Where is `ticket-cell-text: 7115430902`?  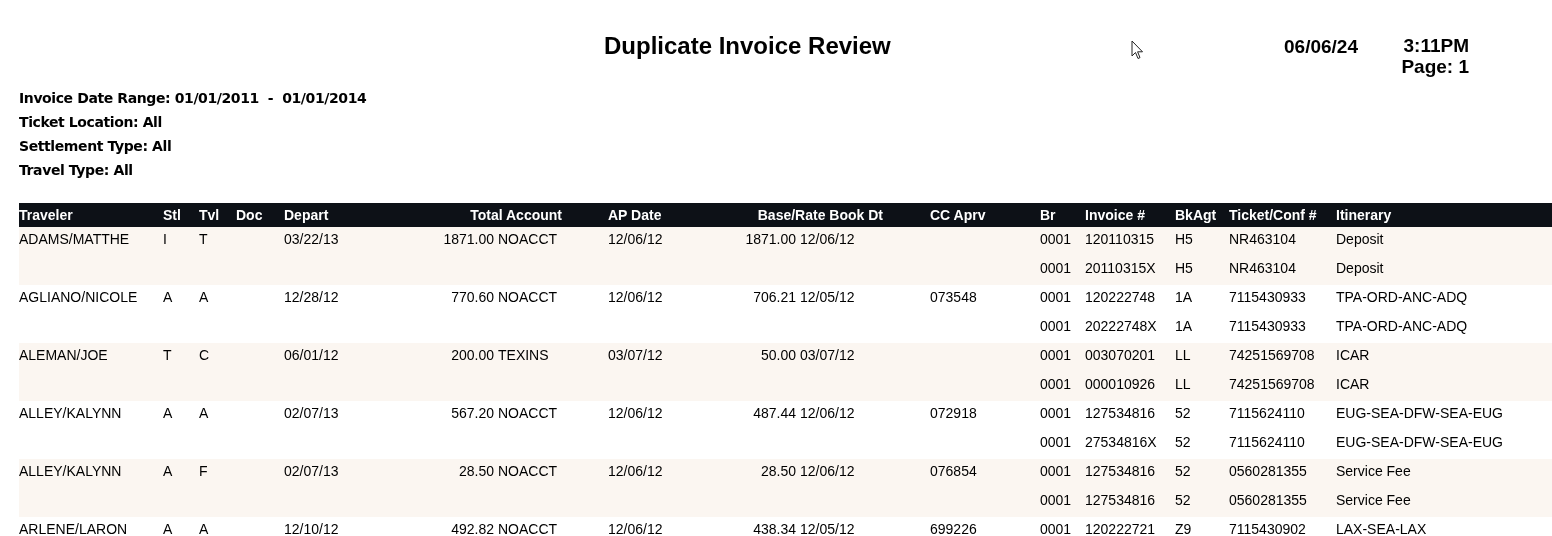 ticket-cell-text: 7115430902 is located at coordinates (1268, 528).